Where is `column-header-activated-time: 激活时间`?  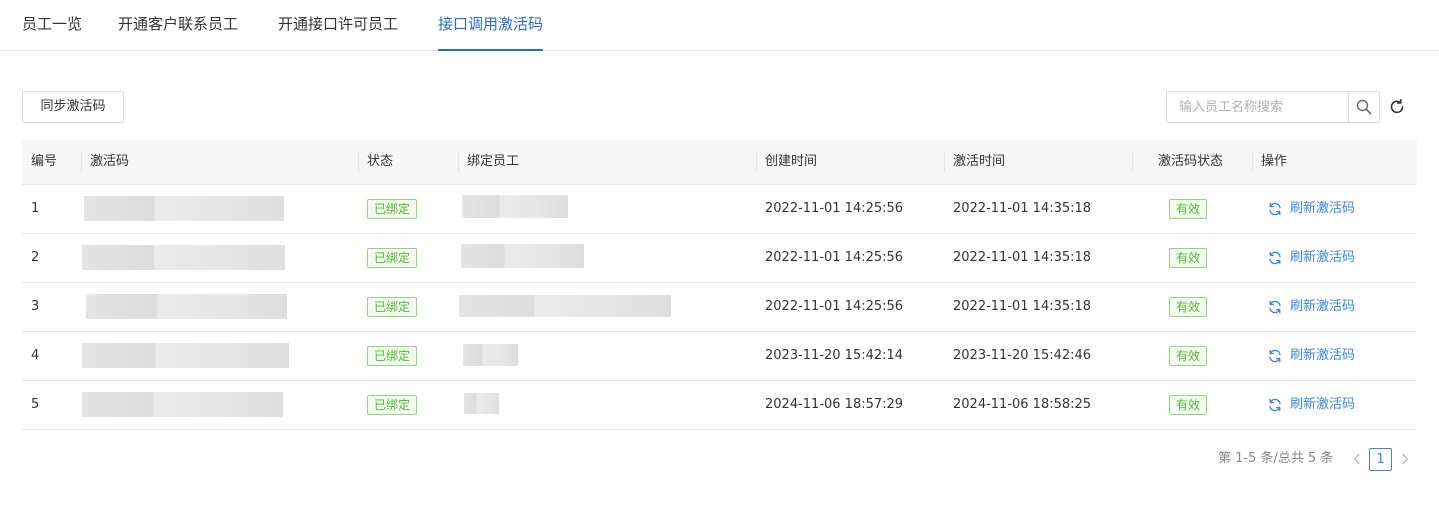 column-header-activated-time: 激活时间 is located at coordinates (979, 161).